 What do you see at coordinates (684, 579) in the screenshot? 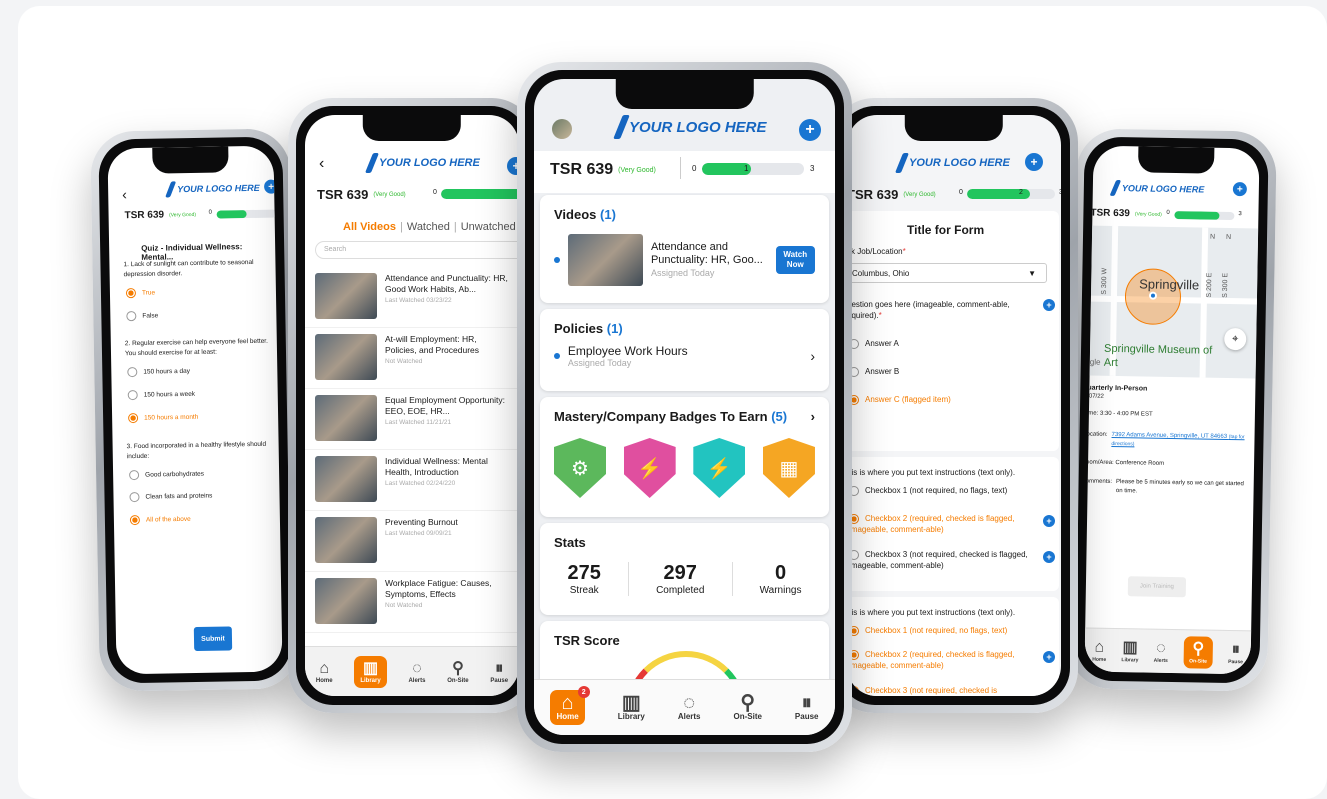
I see `stats-row: 275 Streak 297 Completed 0 Warnings` at bounding box center [684, 579].